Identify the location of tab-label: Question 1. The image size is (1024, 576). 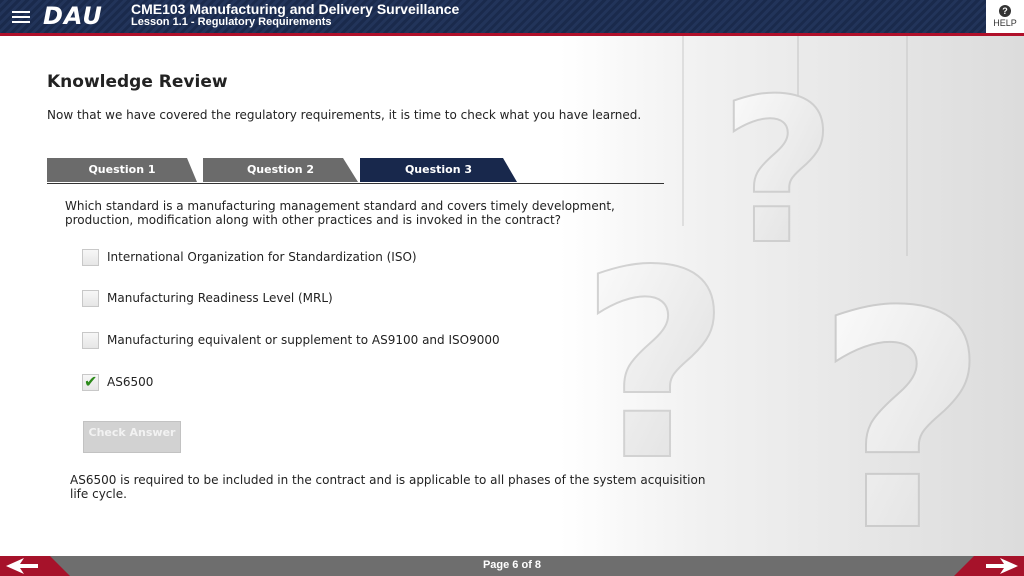
(122, 169).